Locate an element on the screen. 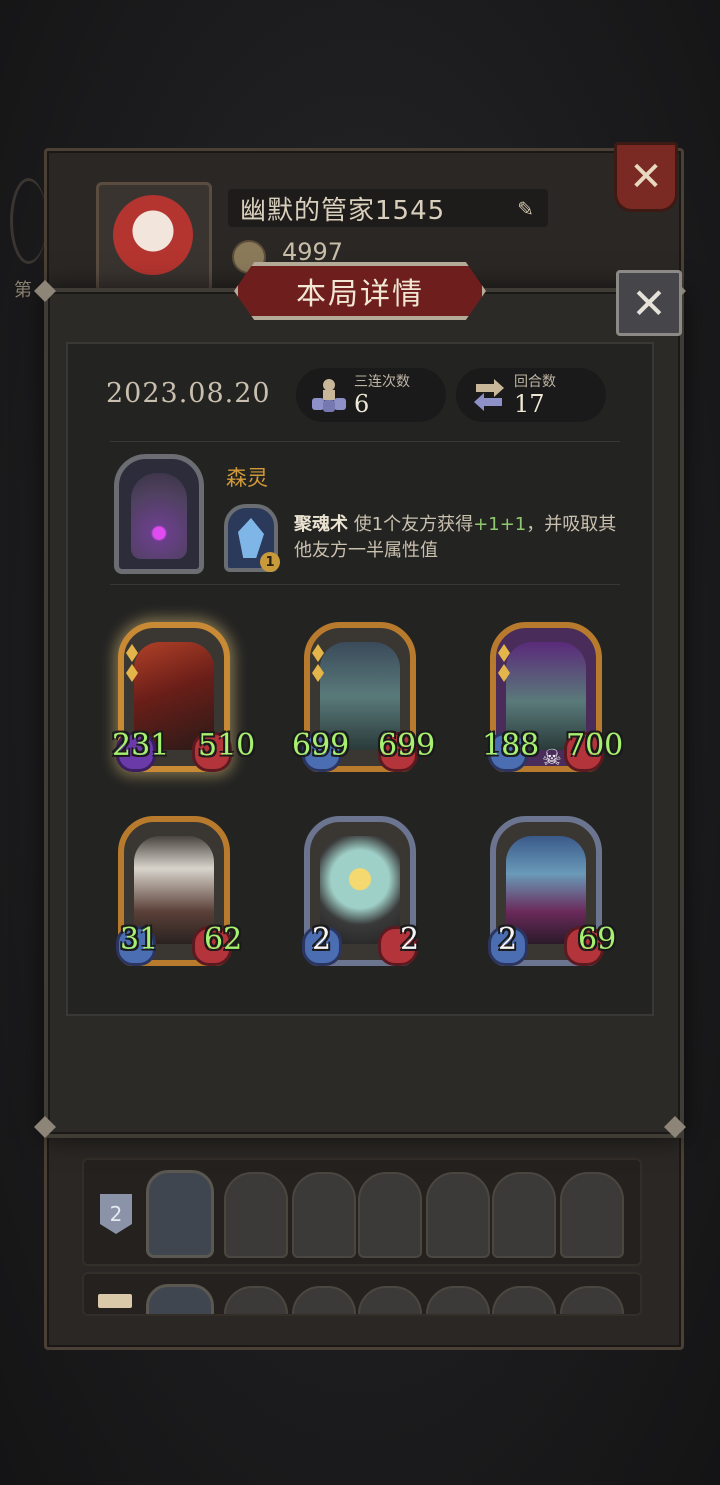  hero-skill-icon: 1 is located at coordinates (252, 538).